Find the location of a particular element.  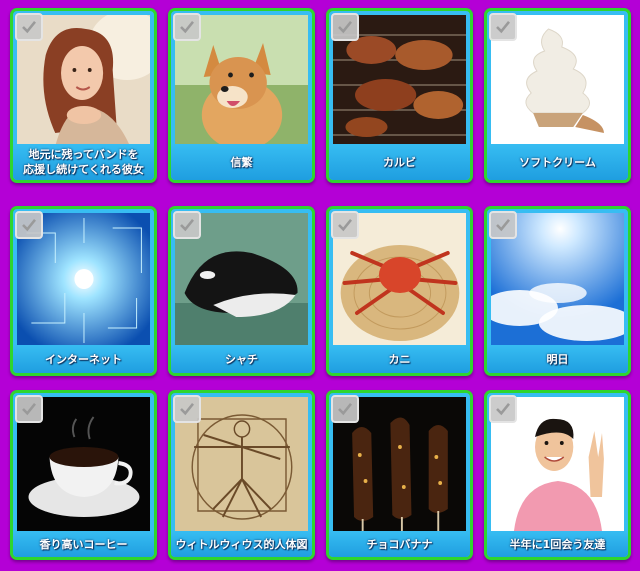

card-label-text: 地元に残ってバンドを 応援し続けてくれる彼女 is located at coordinates (83, 162).